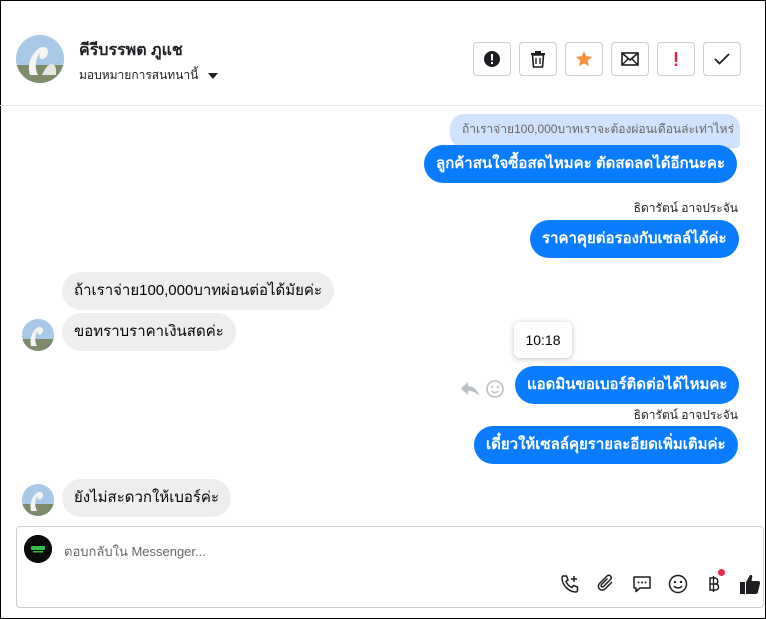 The width and height of the screenshot is (766, 619). I want to click on outgoing-message: ลูกค้าสนใจซื้อสดไหมคะ ตัดสดลดได้อีกนะคะ, so click(581, 164).